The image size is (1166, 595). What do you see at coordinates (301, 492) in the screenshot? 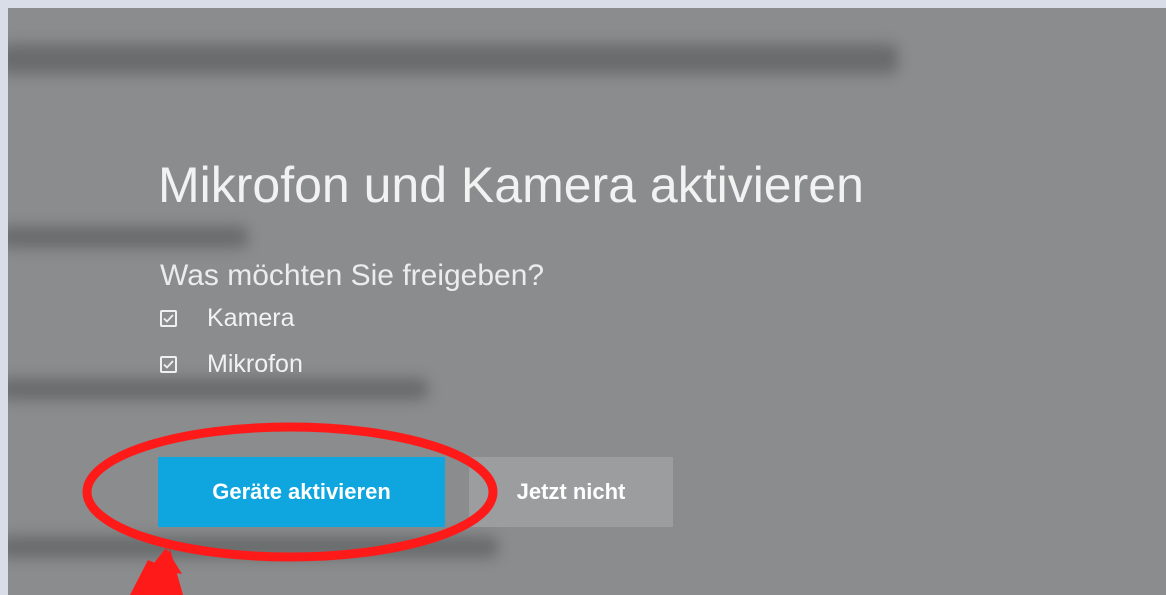
I see `enable-devices-button: Geräte aktivieren` at bounding box center [301, 492].